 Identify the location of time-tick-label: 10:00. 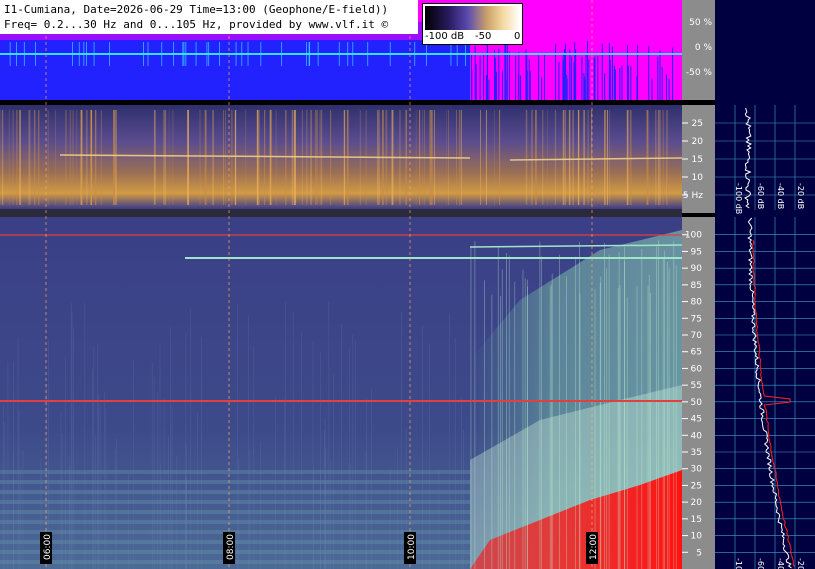
(412, 547).